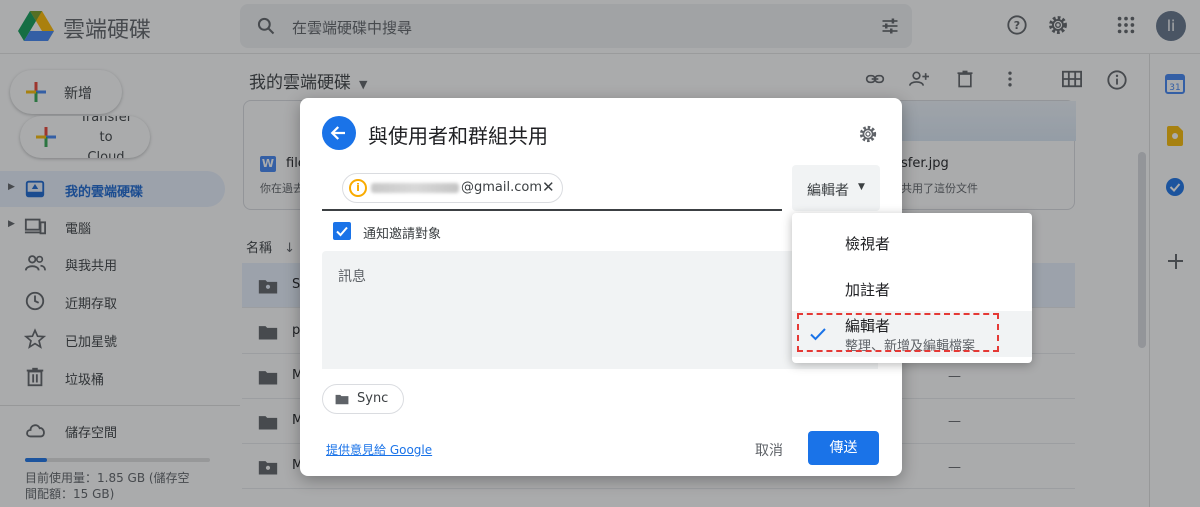 The width and height of the screenshot is (1200, 507). What do you see at coordinates (898, 332) in the screenshot?
I see `highlight-annotation-box` at bounding box center [898, 332].